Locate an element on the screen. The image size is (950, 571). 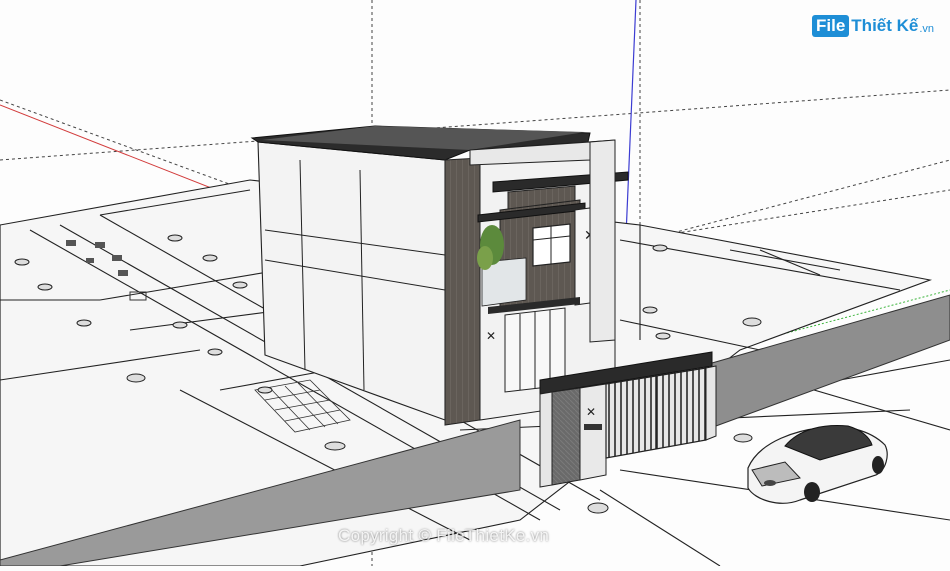
wood-column is located at coordinates (462, 291).